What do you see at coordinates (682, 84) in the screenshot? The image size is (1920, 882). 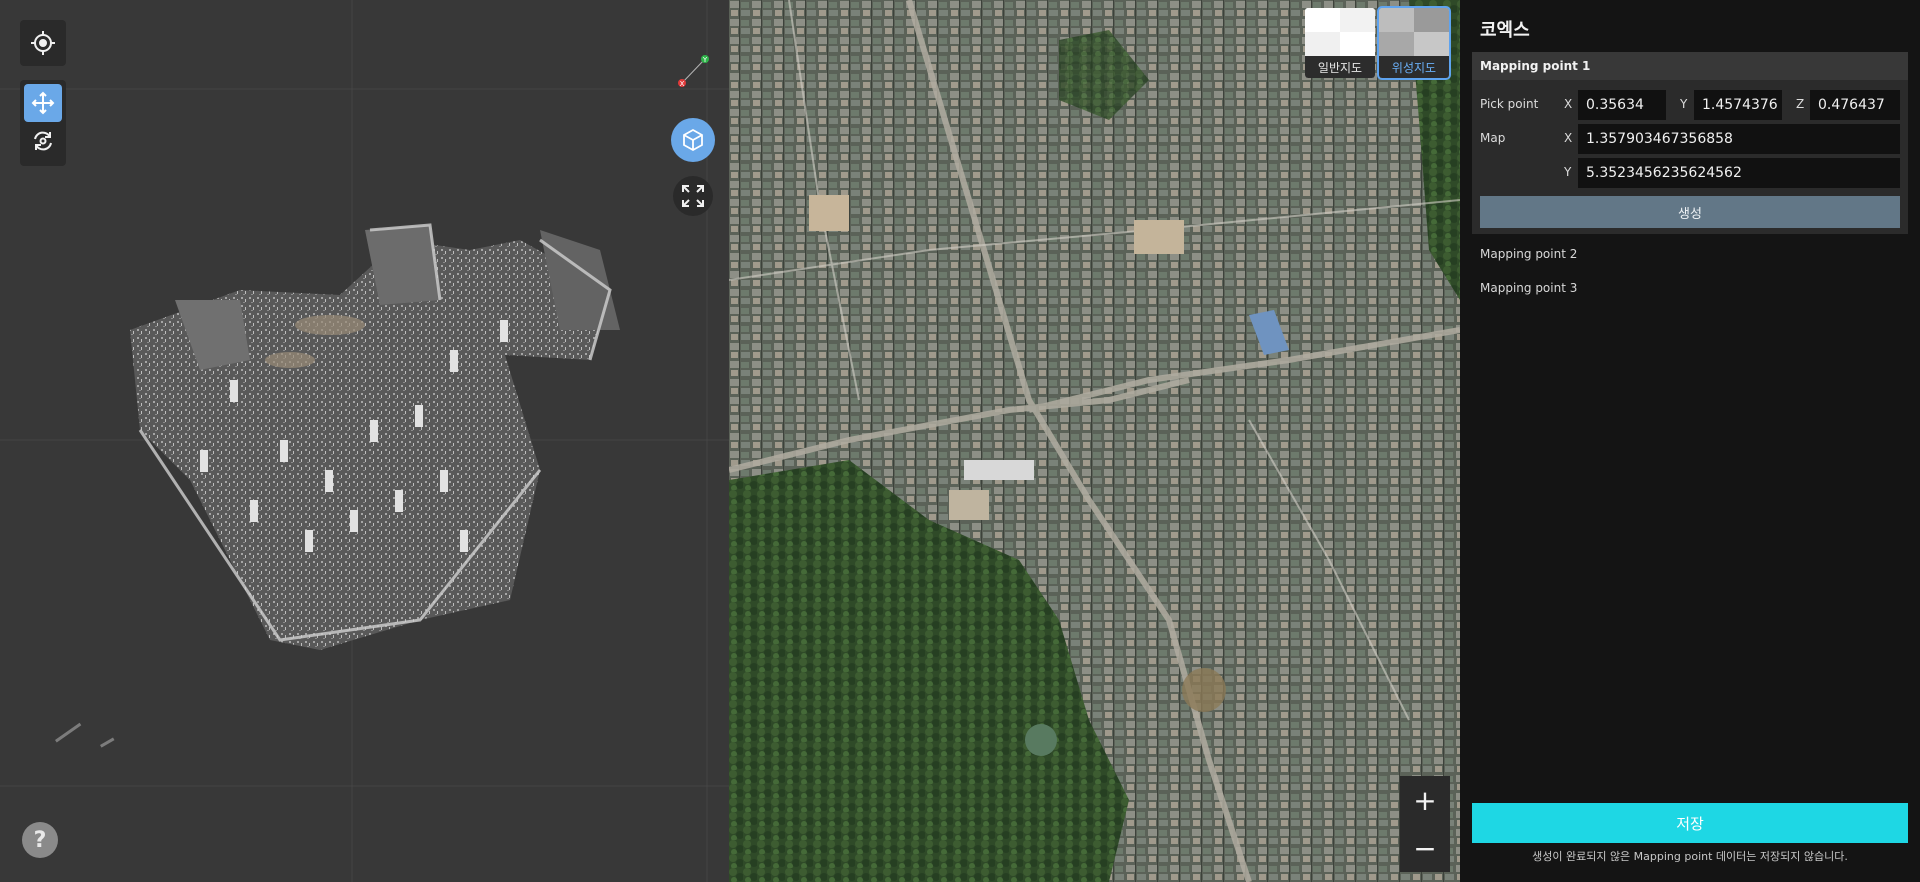 I see `axis-x-label: X` at bounding box center [682, 84].